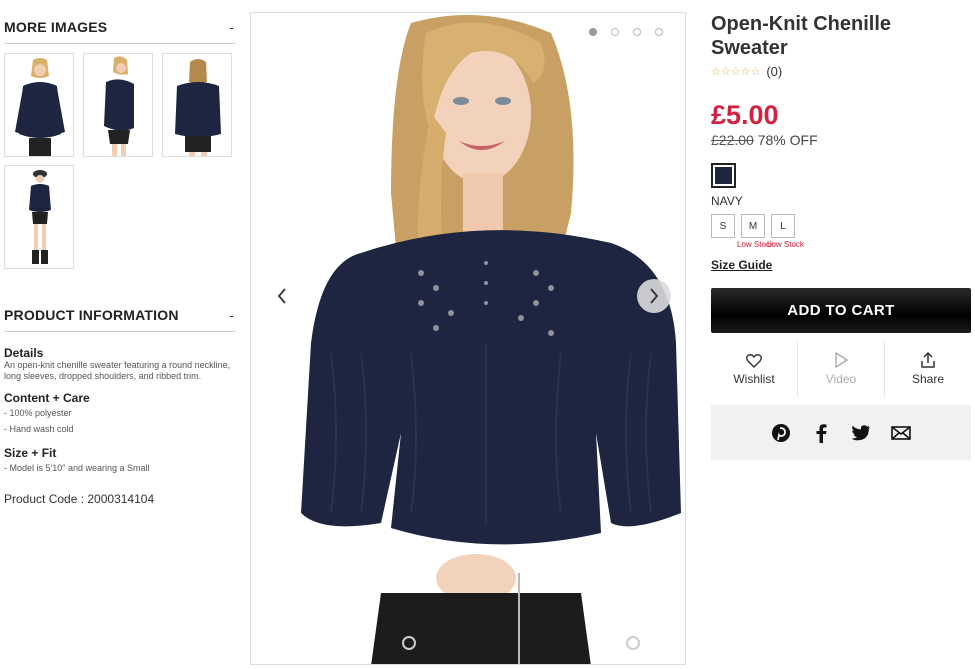 The height and width of the screenshot is (669, 975). Describe the element at coordinates (197, 105) in the screenshot. I see `thumbnail-back-view` at that location.